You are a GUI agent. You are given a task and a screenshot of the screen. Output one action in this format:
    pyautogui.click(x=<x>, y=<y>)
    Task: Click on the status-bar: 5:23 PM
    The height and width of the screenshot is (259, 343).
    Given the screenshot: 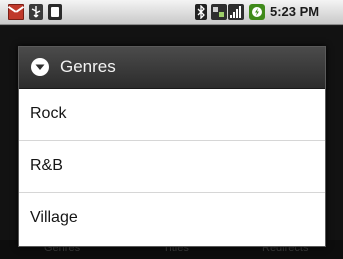 What is the action you would take?
    pyautogui.click(x=171, y=12)
    